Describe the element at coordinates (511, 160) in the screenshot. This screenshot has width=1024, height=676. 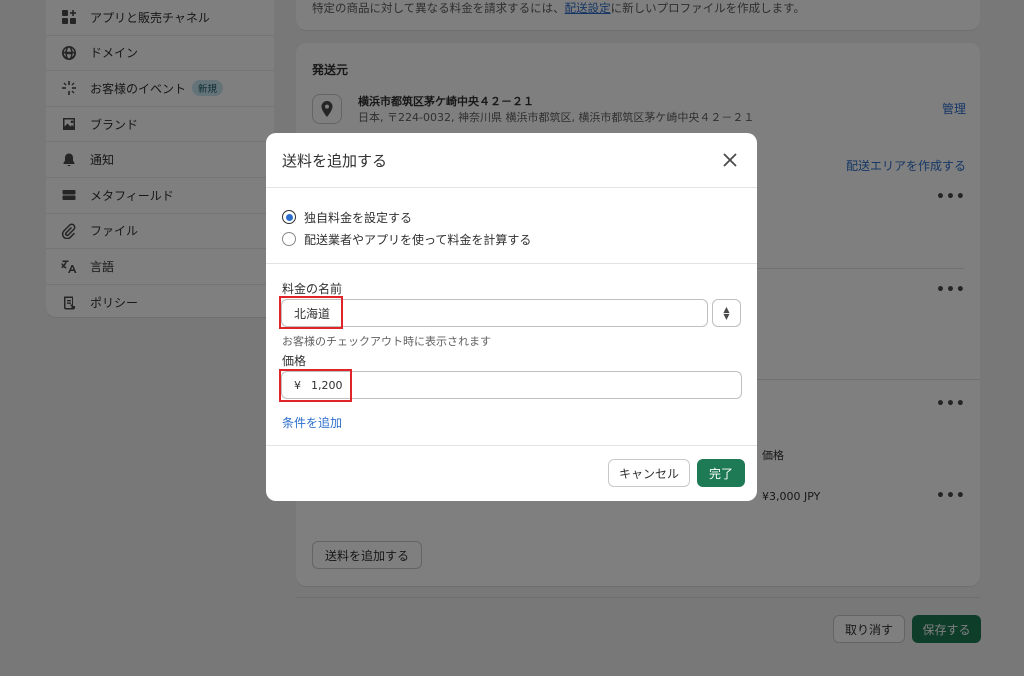
I see `modal-header: 送料を追加する` at that location.